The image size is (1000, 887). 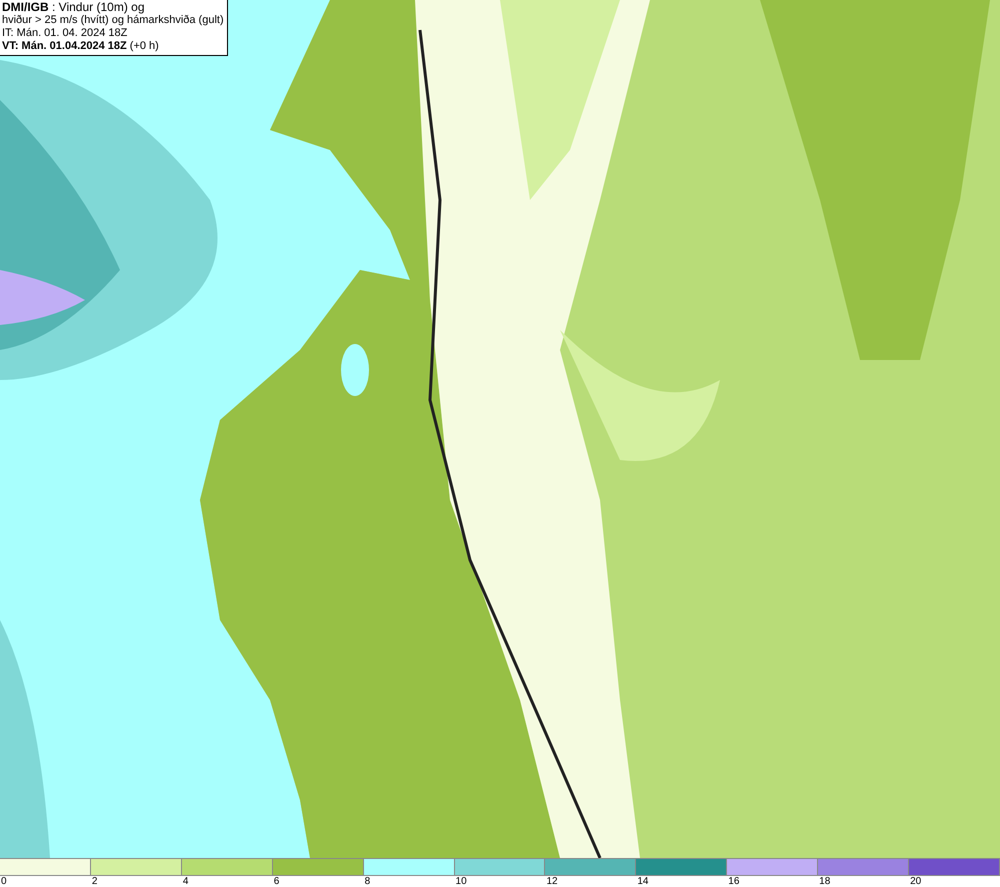 What do you see at coordinates (552, 881) in the screenshot?
I see `legend-label: 12` at bounding box center [552, 881].